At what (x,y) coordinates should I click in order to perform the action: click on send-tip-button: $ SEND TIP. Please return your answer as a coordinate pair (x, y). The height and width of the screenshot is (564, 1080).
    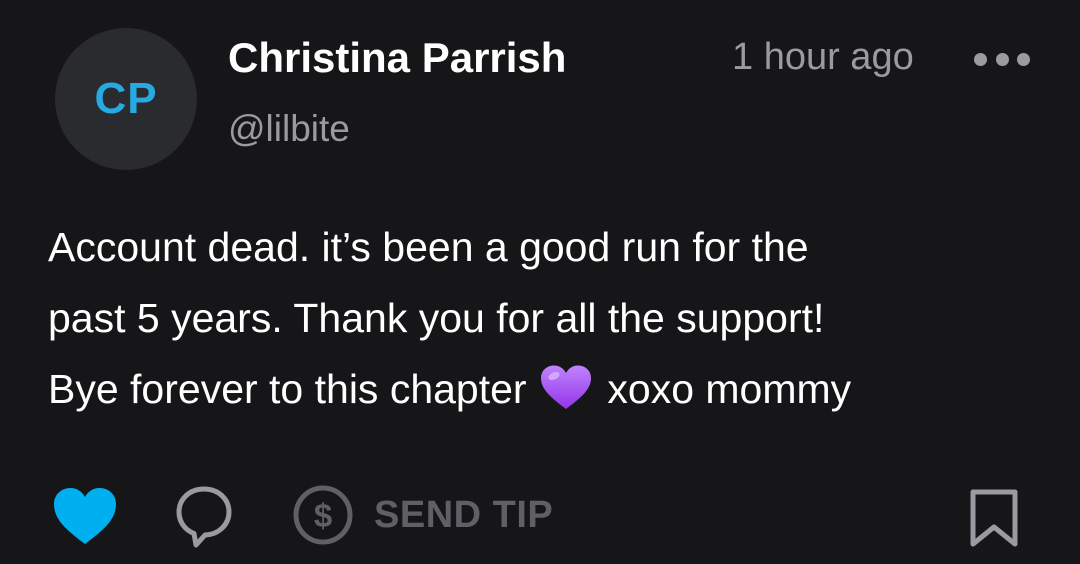
    Looking at the image, I should click on (422, 515).